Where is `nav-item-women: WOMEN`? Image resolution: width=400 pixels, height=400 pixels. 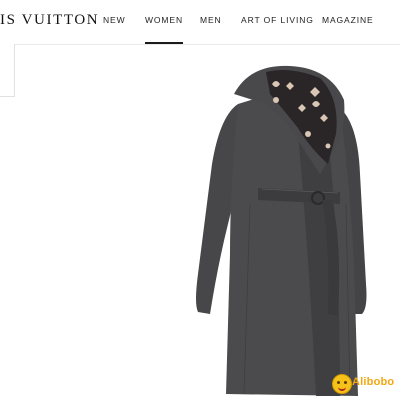
nav-item-women: WOMEN is located at coordinates (164, 29).